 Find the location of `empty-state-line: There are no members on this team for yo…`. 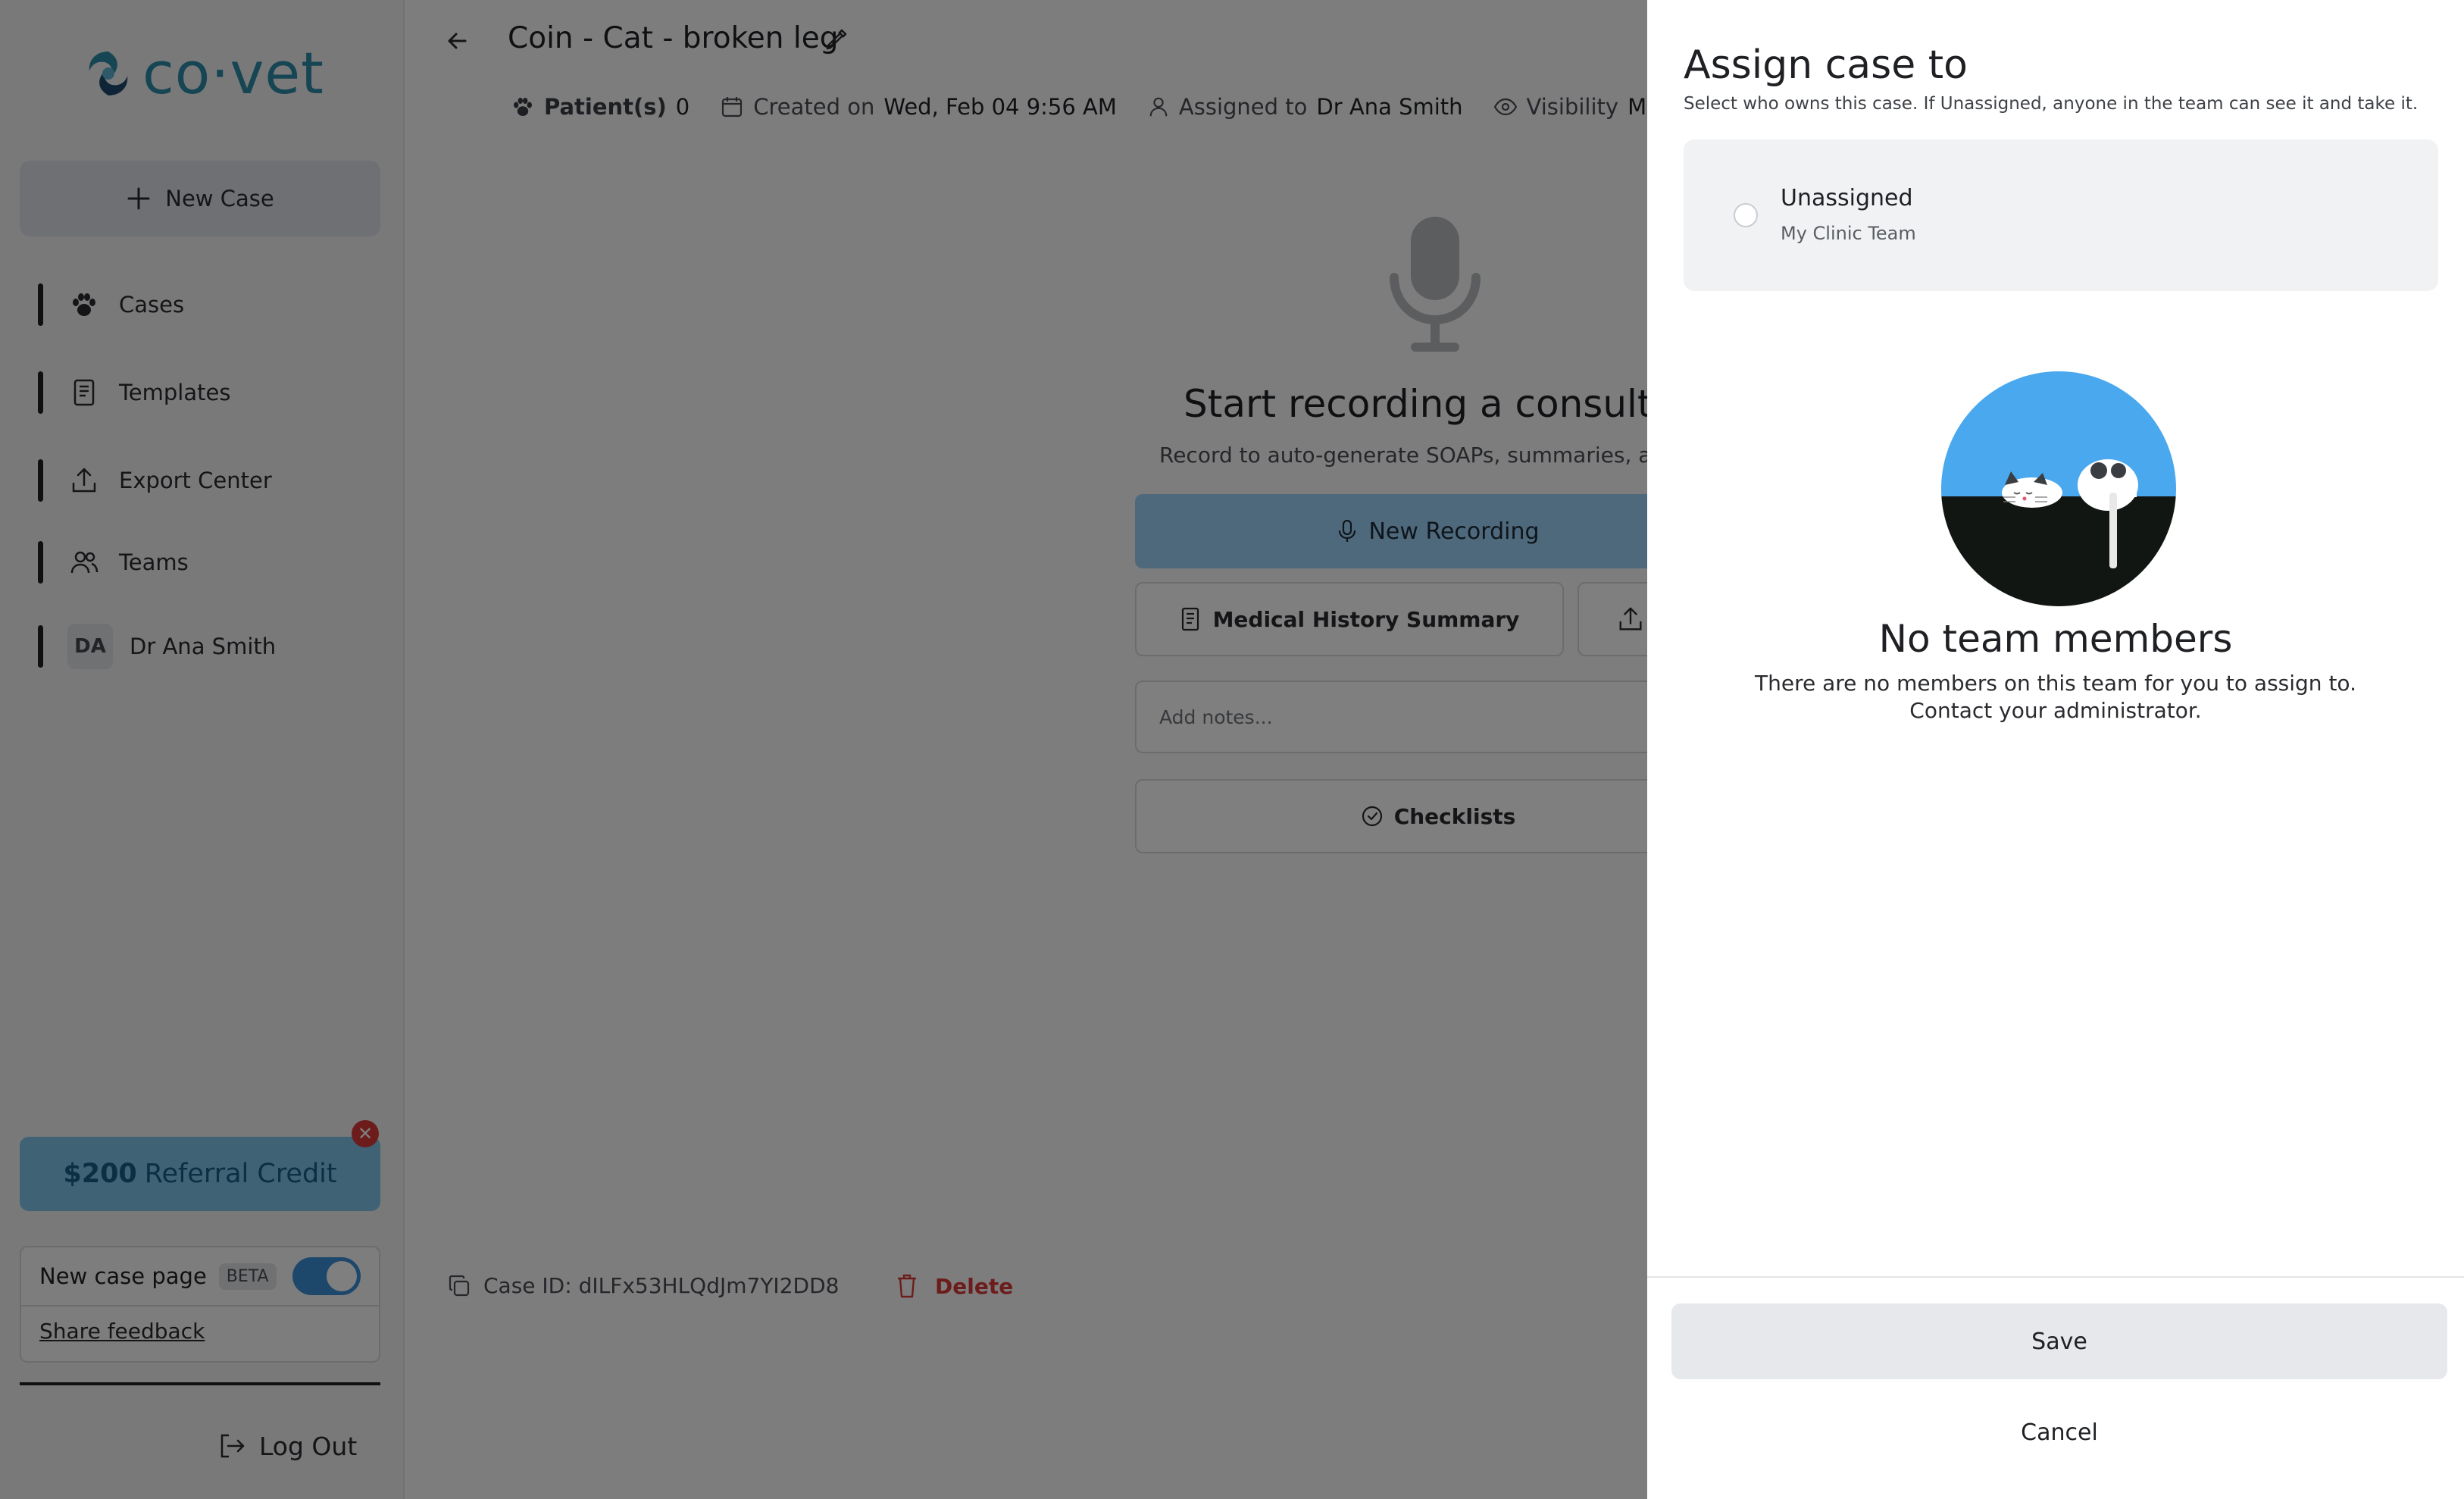

empty-state-line: There are no members on this team for yo… is located at coordinates (2055, 683).